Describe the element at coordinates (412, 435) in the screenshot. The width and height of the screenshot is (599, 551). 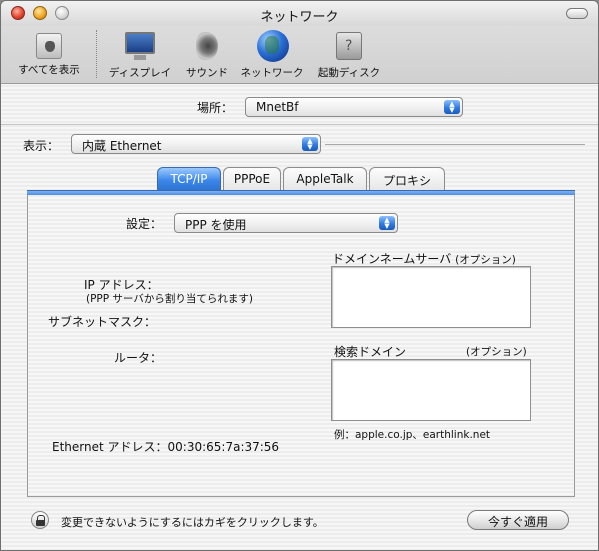
I see `example-text: 例：apple.co.jp、earthlink.net` at that location.